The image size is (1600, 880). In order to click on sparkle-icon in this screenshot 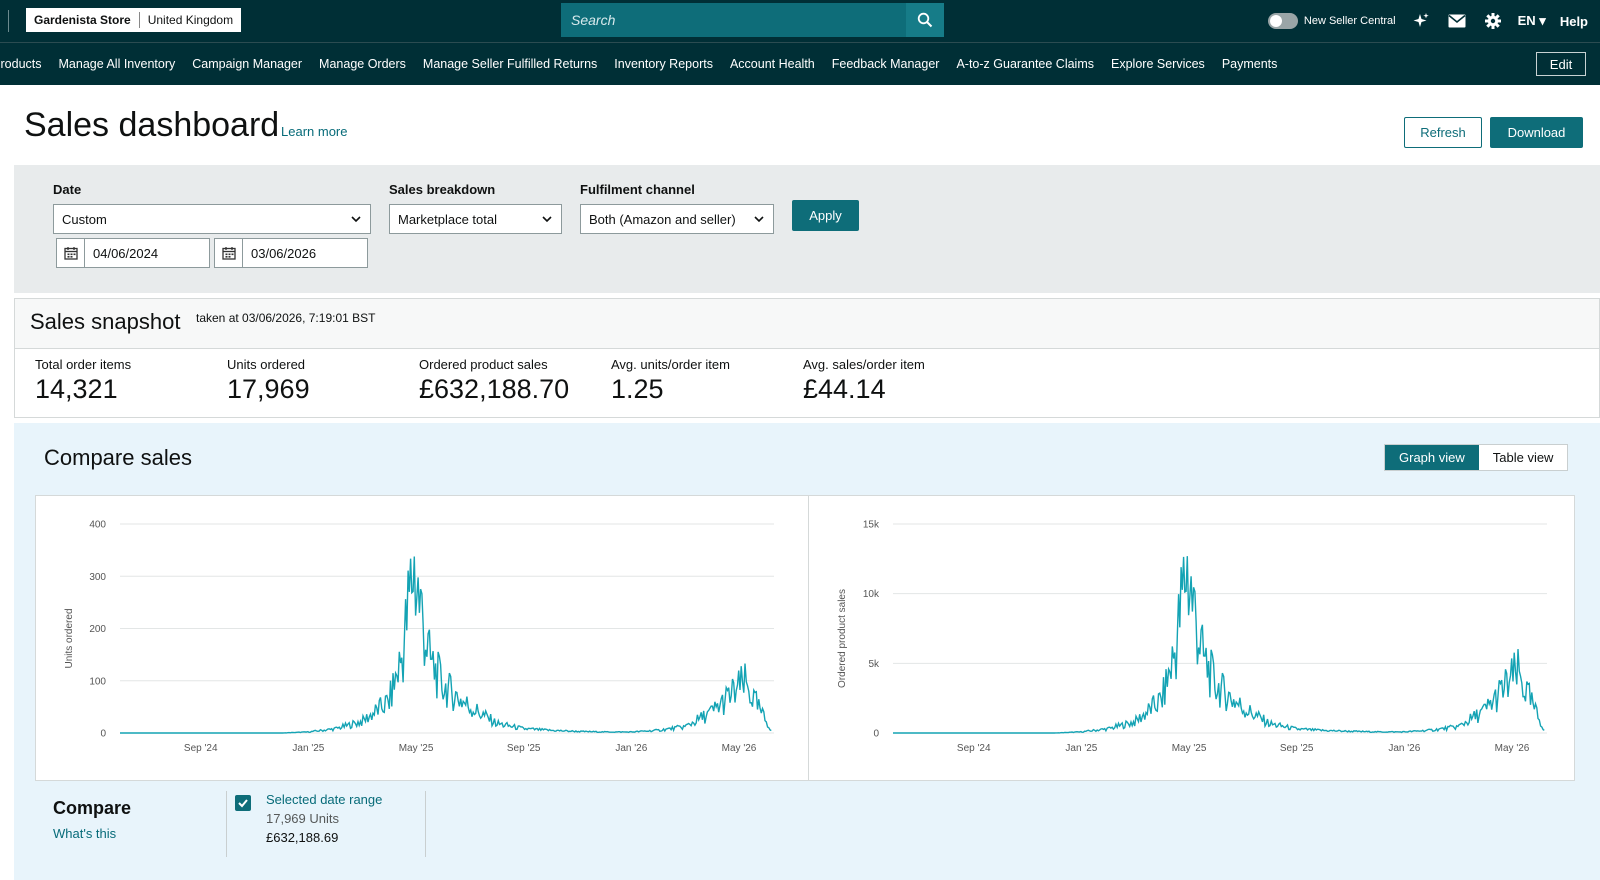, I will do `click(1421, 21)`.